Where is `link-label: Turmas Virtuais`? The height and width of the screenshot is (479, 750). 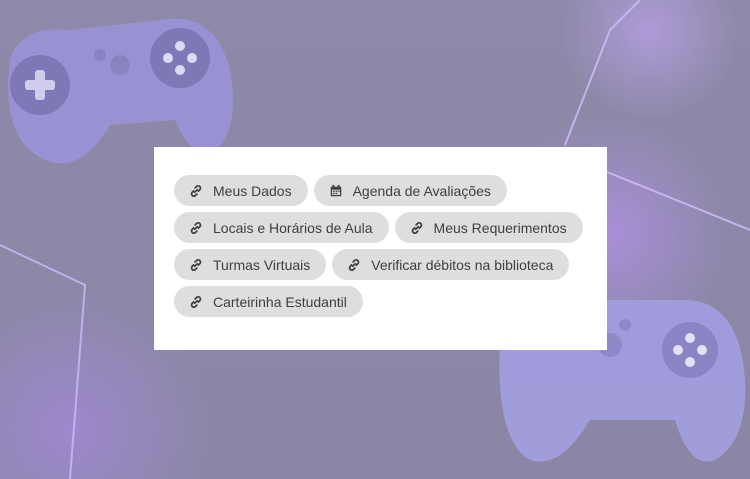 link-label: Turmas Virtuais is located at coordinates (262, 264).